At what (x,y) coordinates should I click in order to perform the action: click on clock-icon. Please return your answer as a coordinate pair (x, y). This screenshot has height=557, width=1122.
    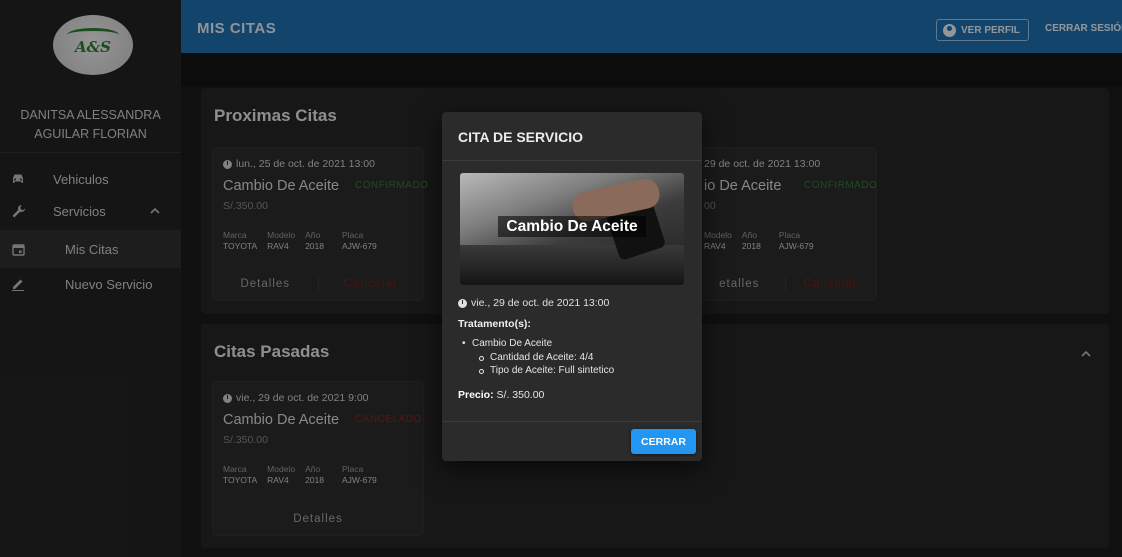
    Looking at the image, I should click on (462, 303).